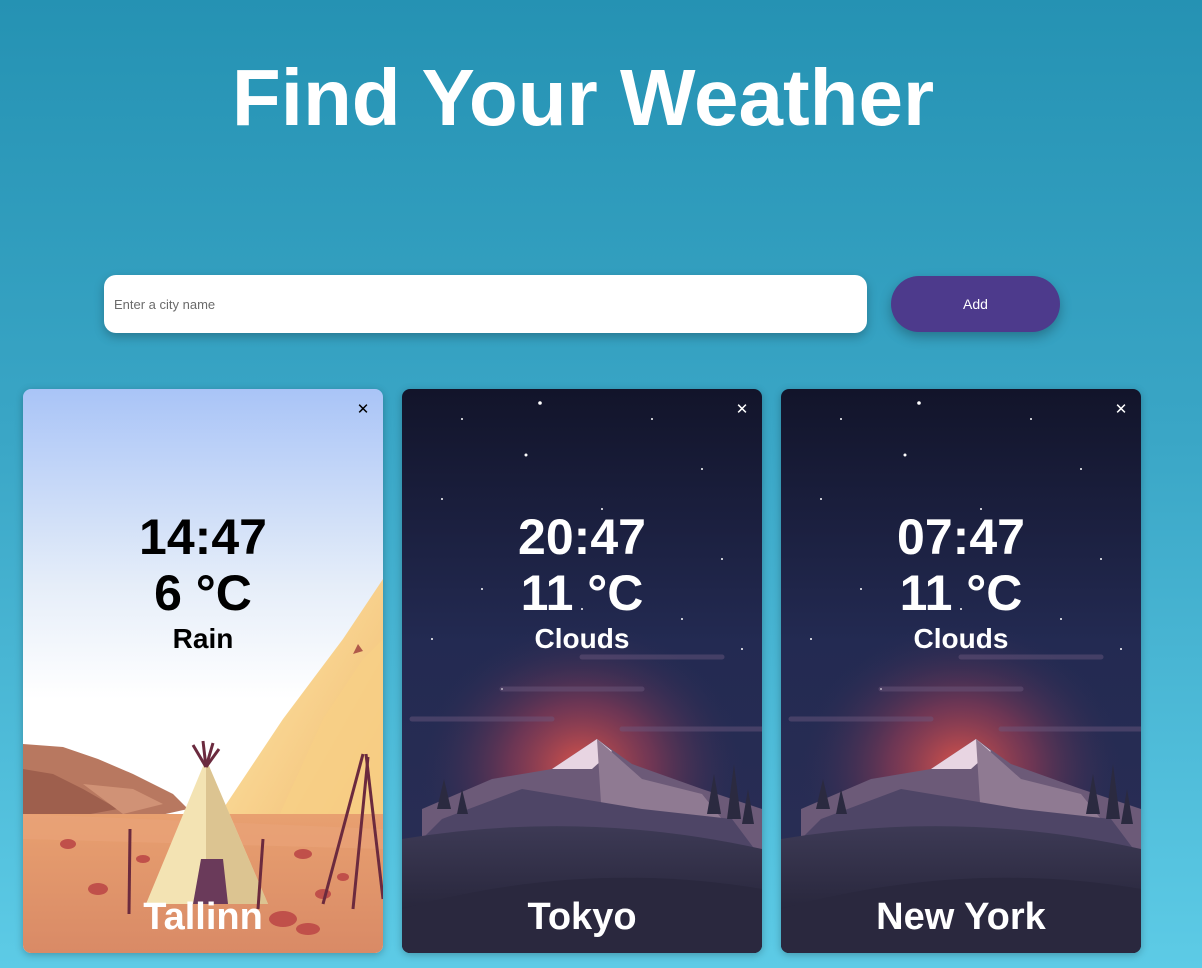 The width and height of the screenshot is (1202, 968). I want to click on card-city-name: New York, so click(961, 917).